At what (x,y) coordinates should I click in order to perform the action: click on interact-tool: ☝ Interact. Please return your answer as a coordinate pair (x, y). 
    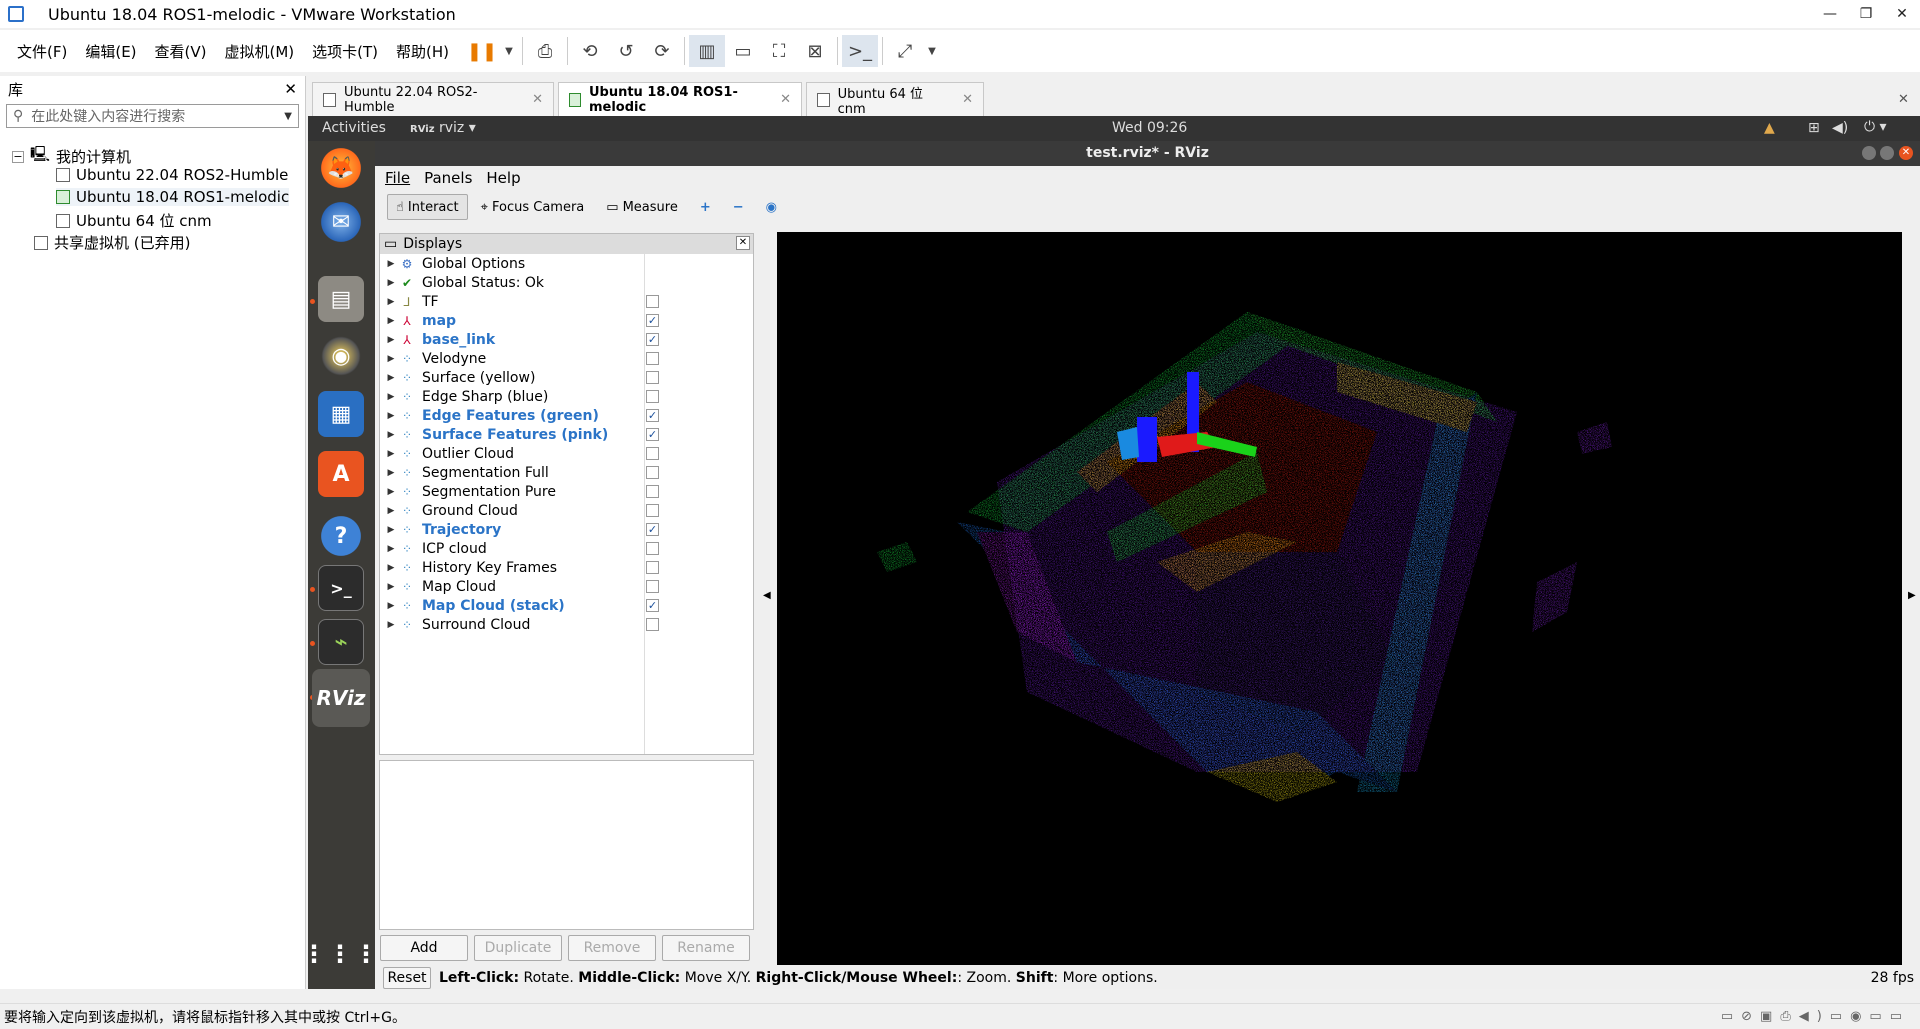
    Looking at the image, I should click on (427, 207).